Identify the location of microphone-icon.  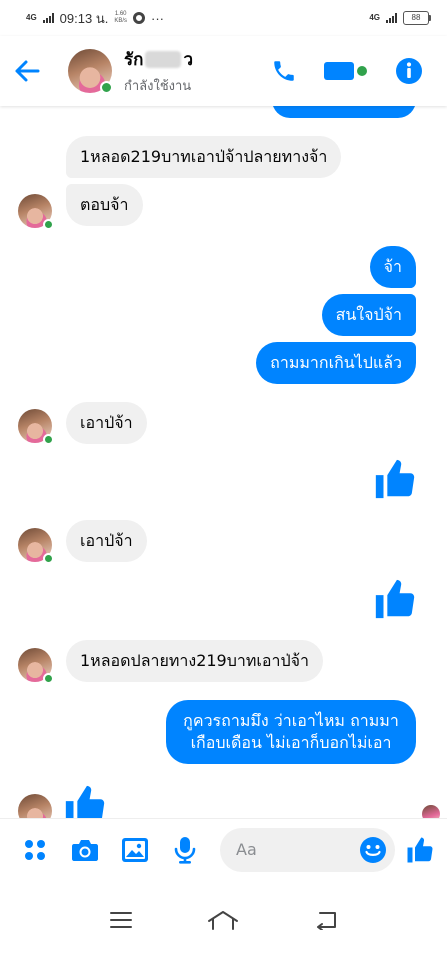
(185, 850).